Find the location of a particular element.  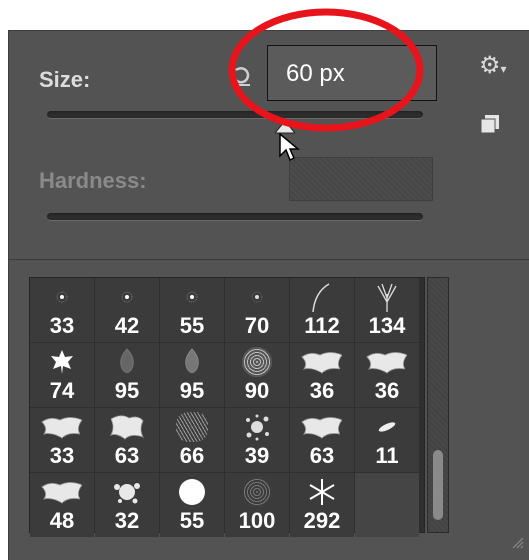

brush-tile: 11 is located at coordinates (387, 440).